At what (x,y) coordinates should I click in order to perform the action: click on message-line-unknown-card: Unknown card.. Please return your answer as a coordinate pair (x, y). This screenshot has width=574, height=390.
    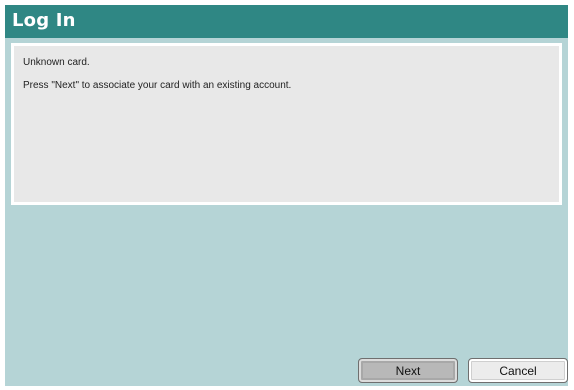
    Looking at the image, I should click on (56, 62).